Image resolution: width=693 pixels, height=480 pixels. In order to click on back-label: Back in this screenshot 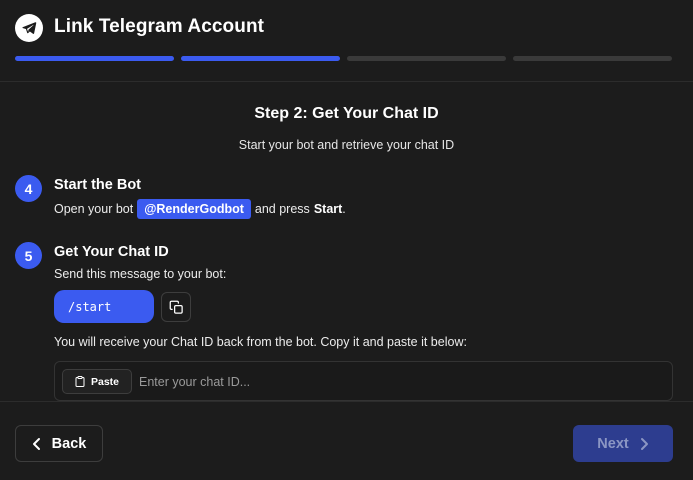, I will do `click(69, 443)`.